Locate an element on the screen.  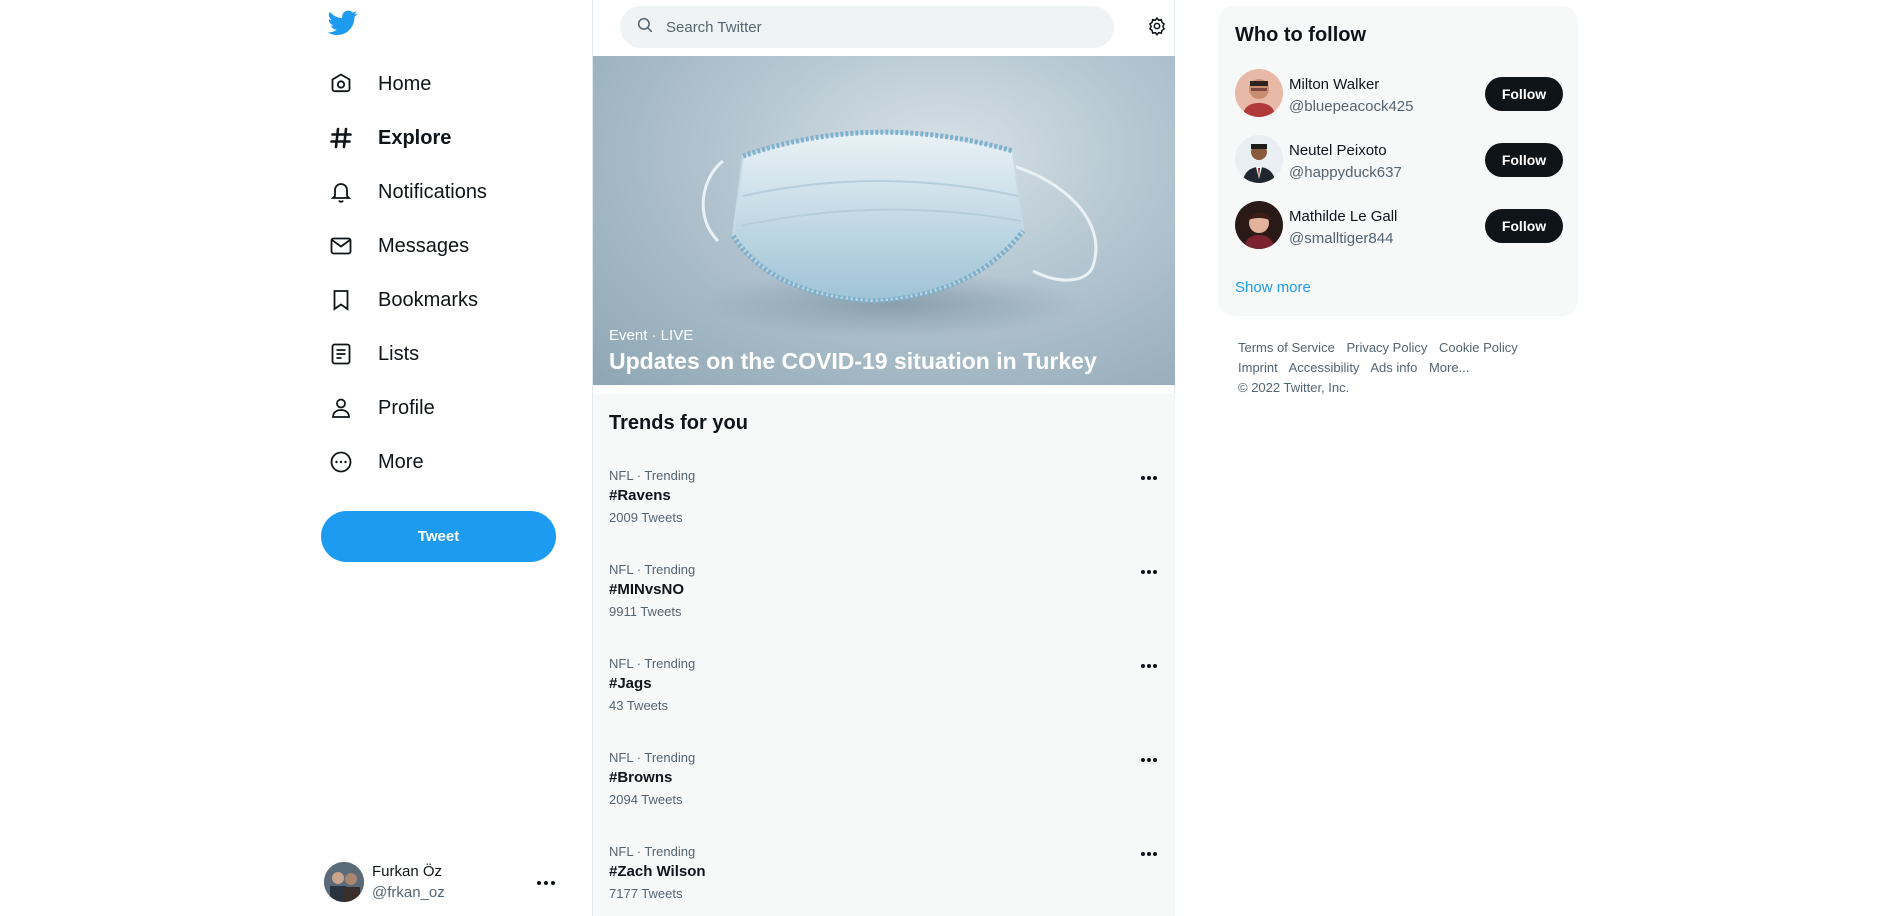
footer-link-imprint: Imprint is located at coordinates (1258, 367).